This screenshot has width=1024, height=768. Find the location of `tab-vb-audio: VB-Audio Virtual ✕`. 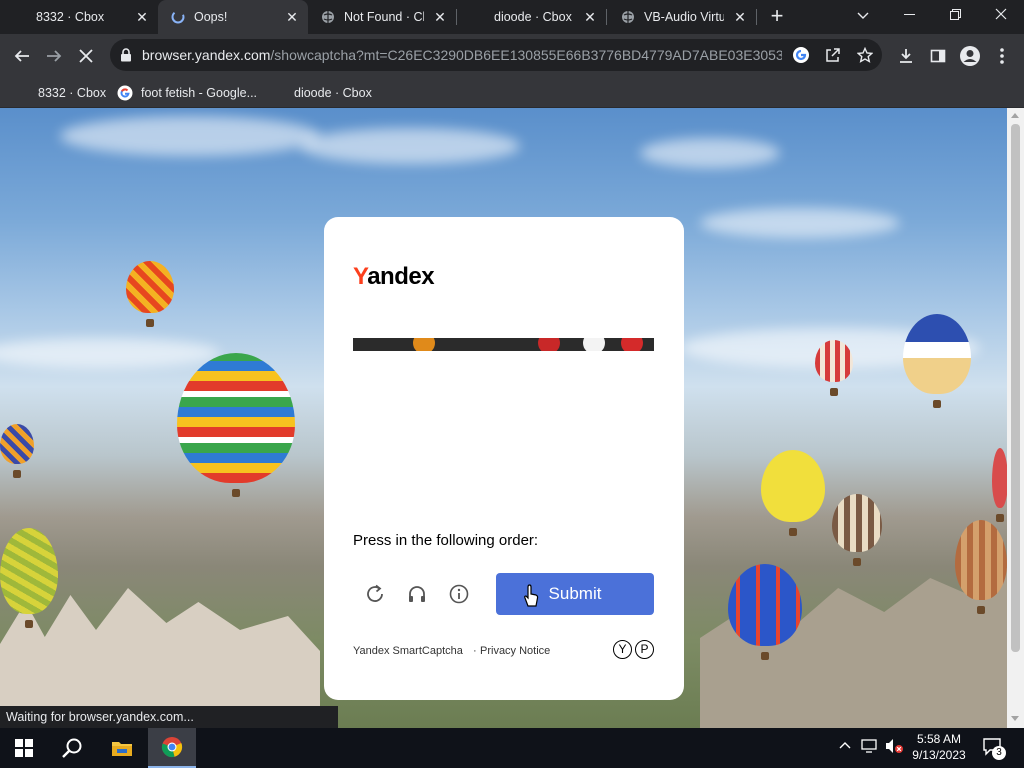

tab-vb-audio: VB-Audio Virtual ✕ is located at coordinates (682, 17).